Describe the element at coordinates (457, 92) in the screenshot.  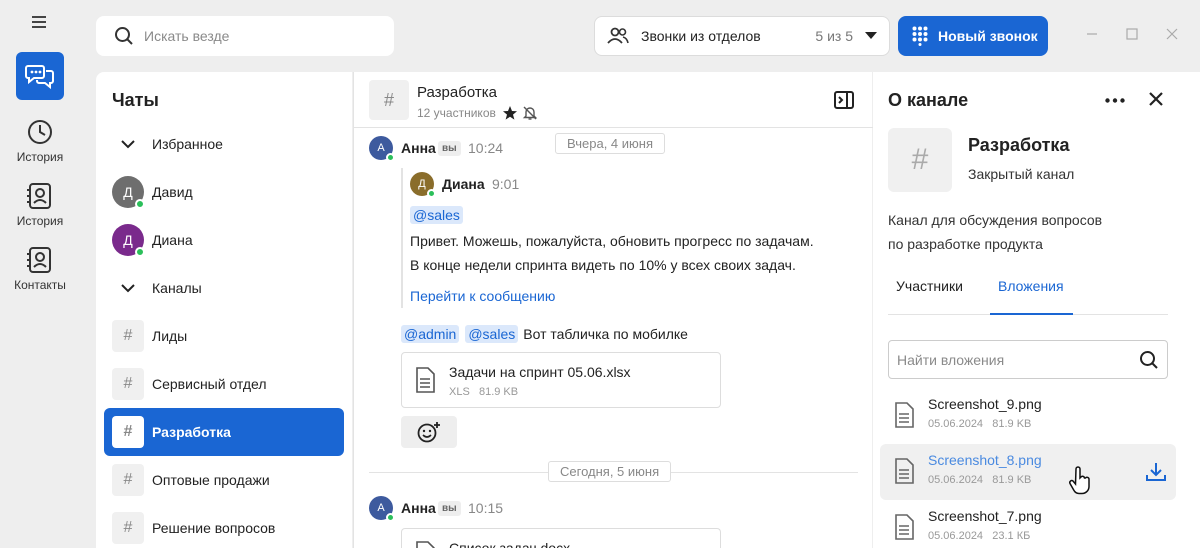
I see `chat-title: Разработка` at that location.